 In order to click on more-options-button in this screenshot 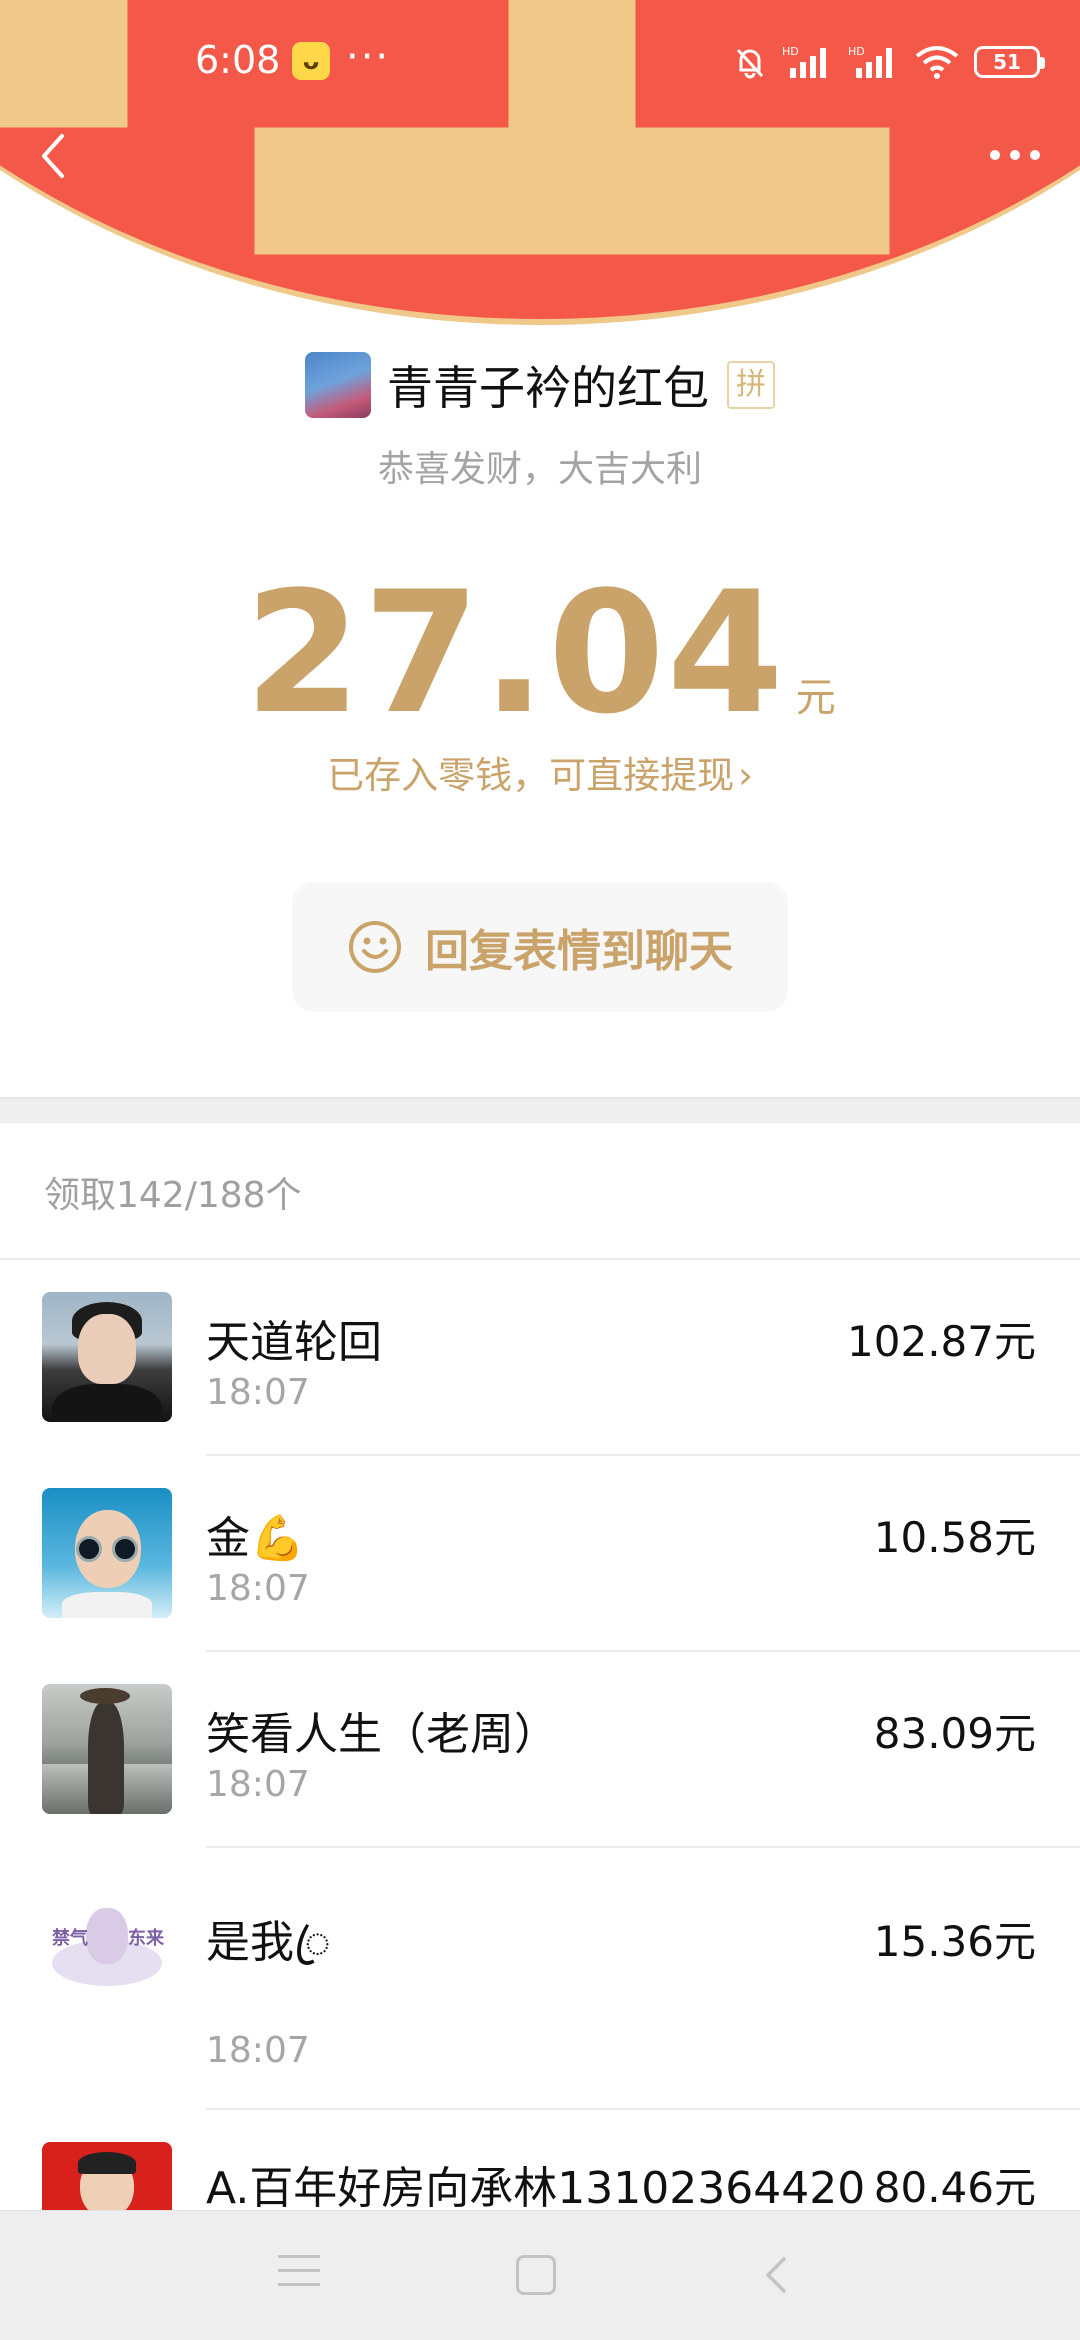, I will do `click(1018, 155)`.